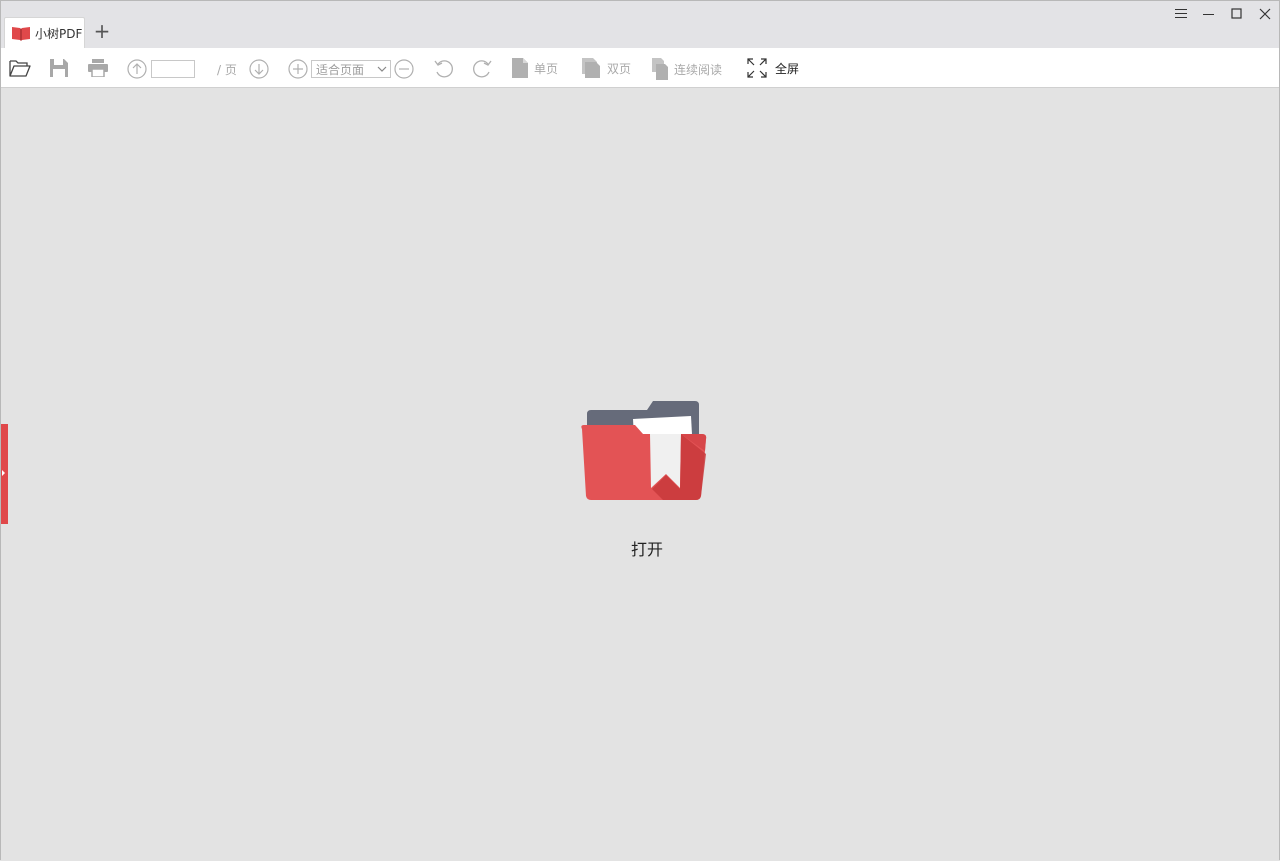 The image size is (1280, 861). I want to click on zoom-out-icon, so click(404, 69).